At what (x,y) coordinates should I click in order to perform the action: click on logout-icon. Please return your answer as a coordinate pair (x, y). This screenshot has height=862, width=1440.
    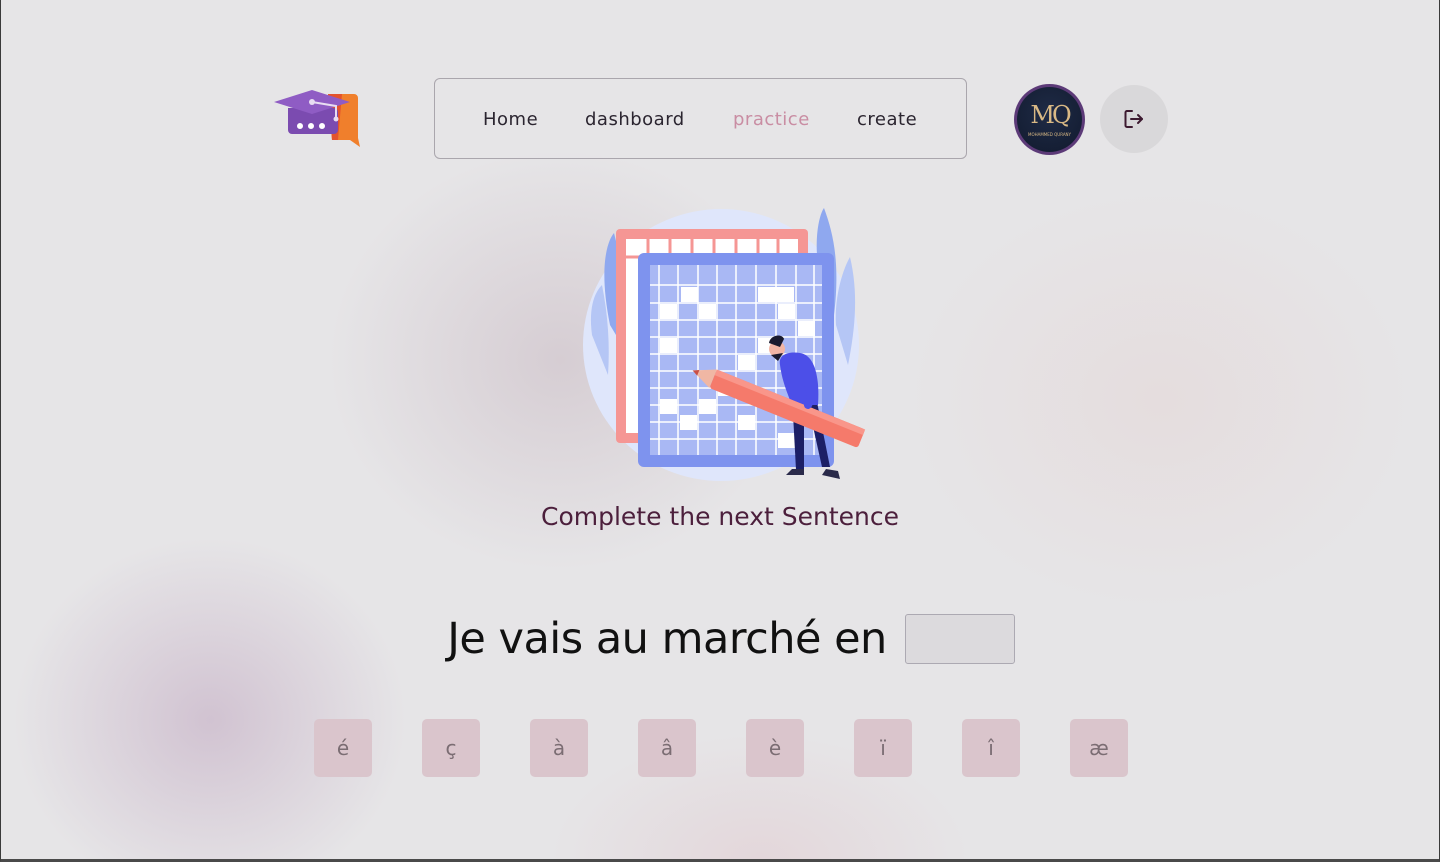
    Looking at the image, I should click on (1133, 119).